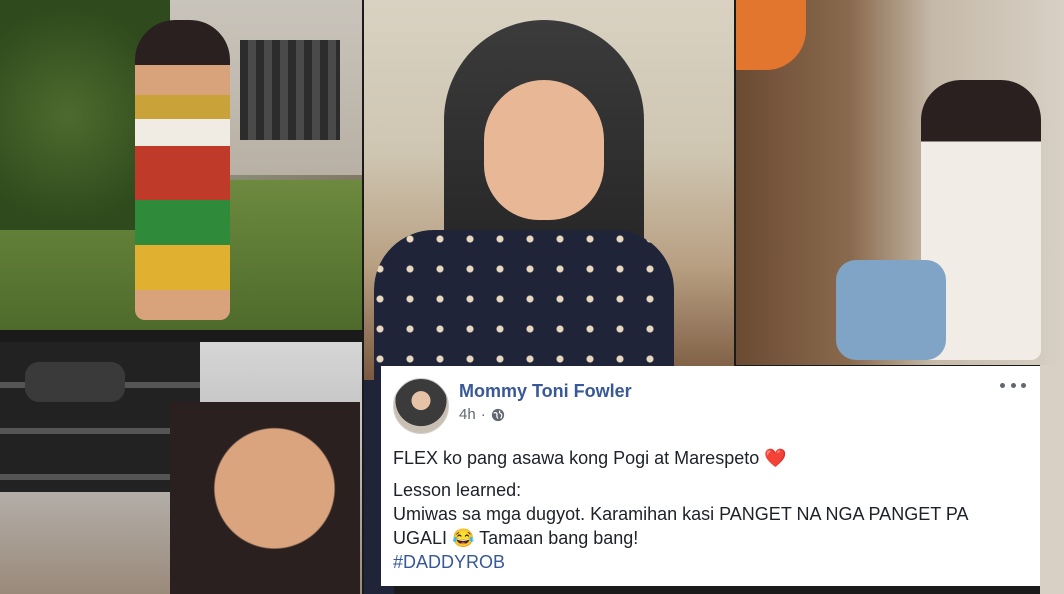  I want to click on photo-speaker, so click(75, 382).